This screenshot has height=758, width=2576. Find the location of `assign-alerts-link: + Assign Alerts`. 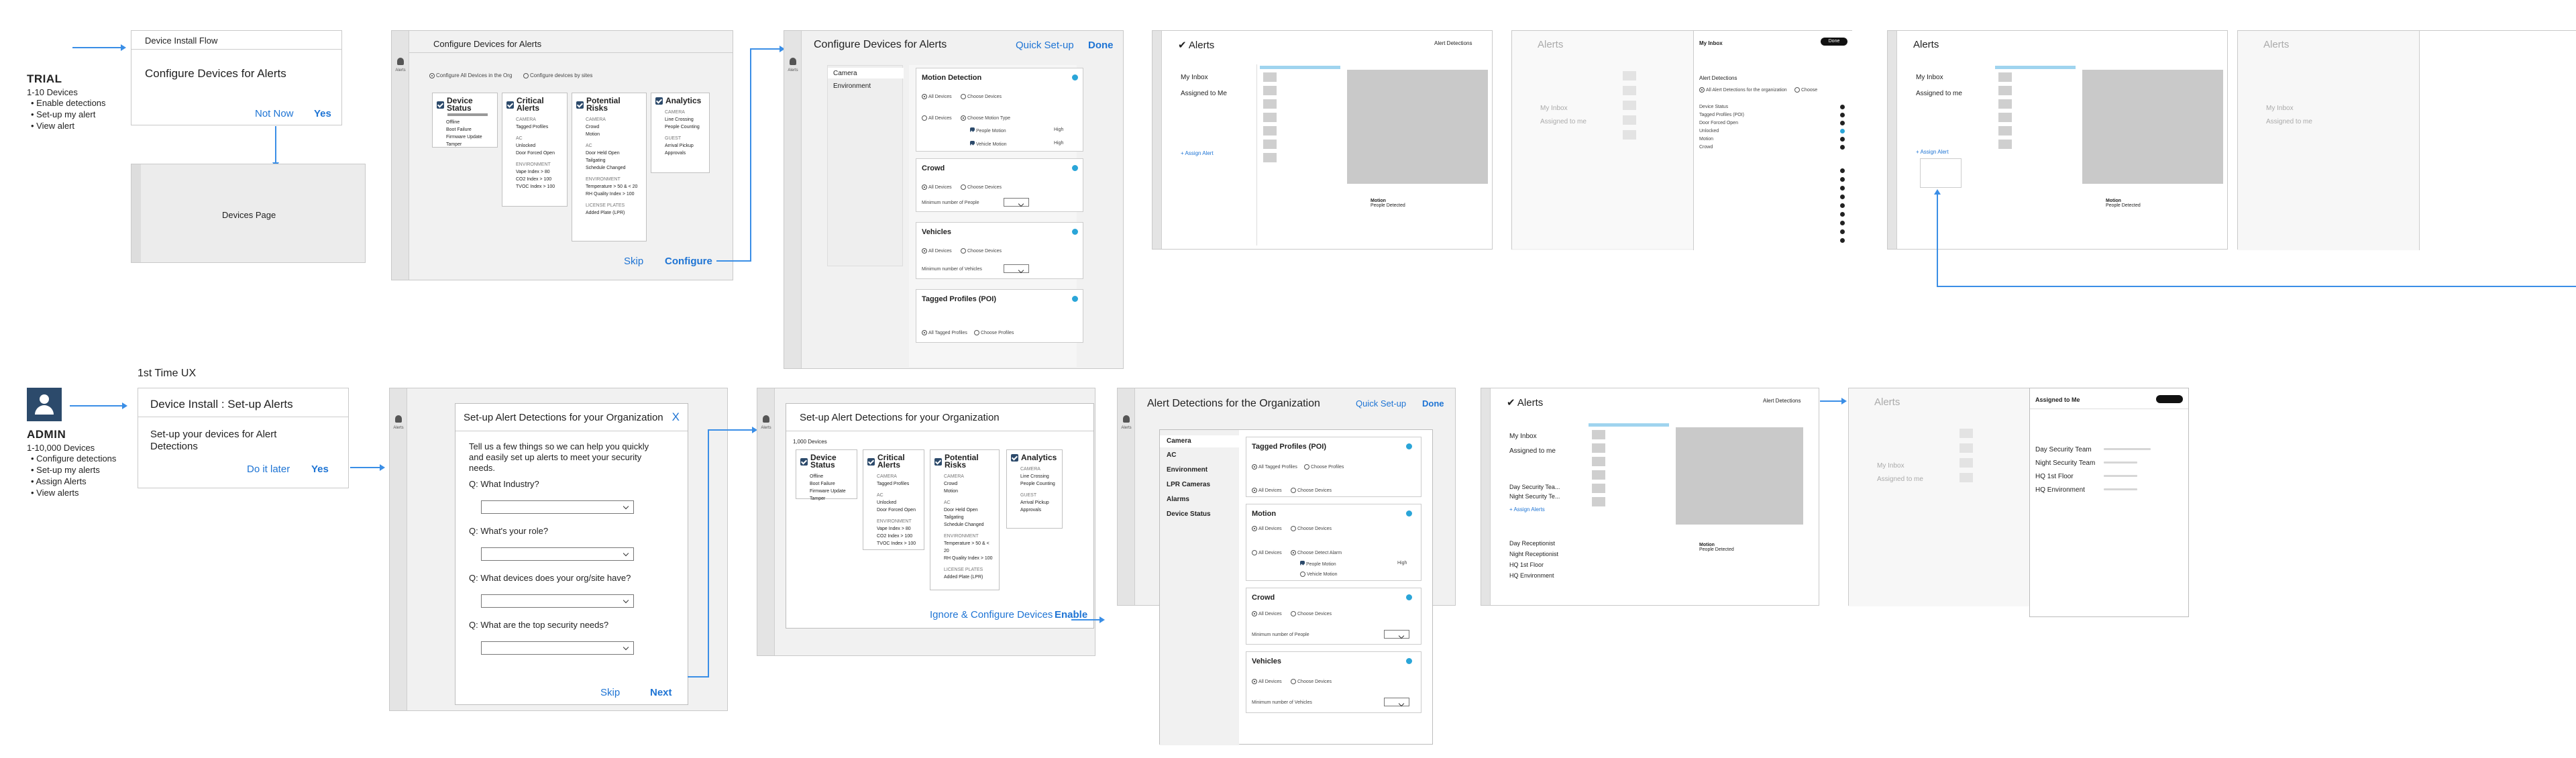

assign-alerts-link: + Assign Alerts is located at coordinates (1527, 509).